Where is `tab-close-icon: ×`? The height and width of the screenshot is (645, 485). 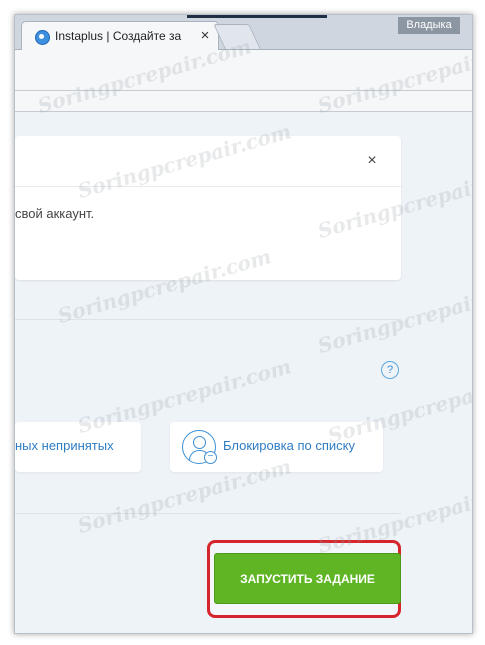 tab-close-icon: × is located at coordinates (205, 36).